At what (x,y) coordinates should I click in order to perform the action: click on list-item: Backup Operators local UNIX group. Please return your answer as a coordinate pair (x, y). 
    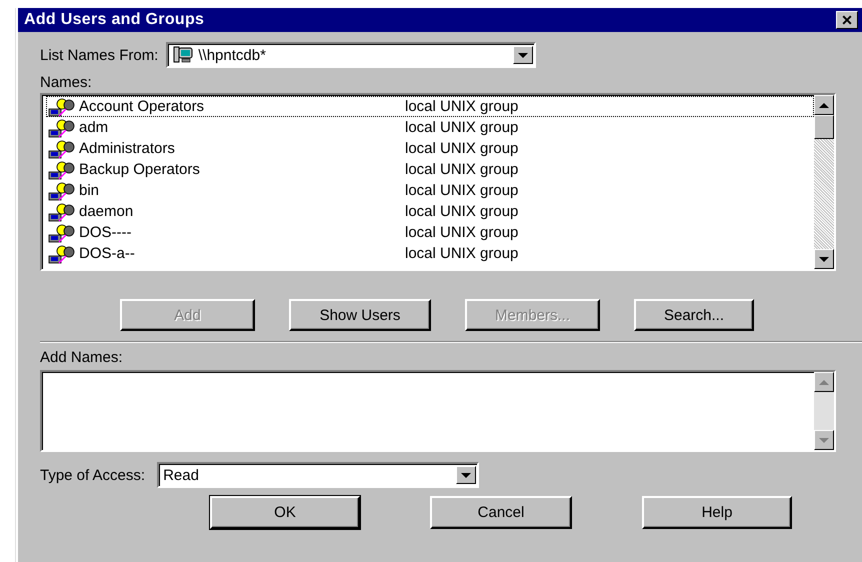
    Looking at the image, I should click on (430, 169).